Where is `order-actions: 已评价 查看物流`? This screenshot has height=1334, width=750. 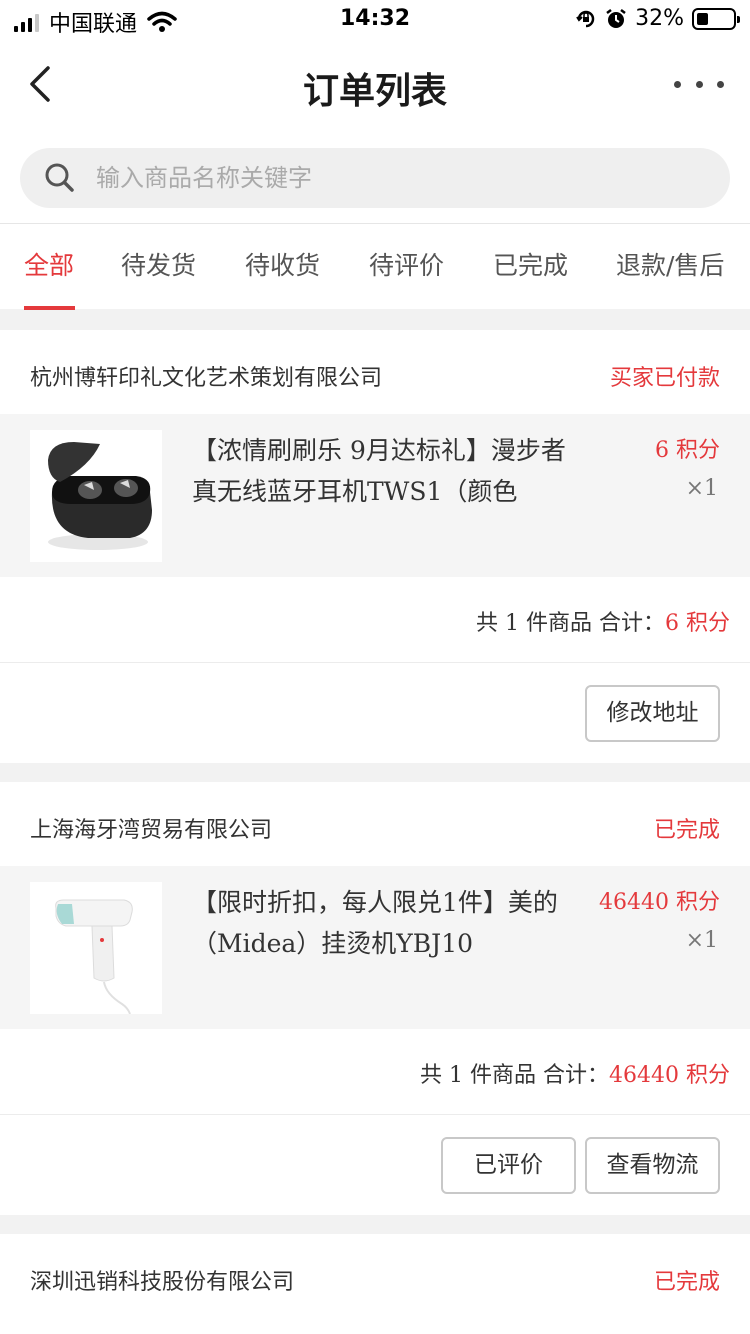 order-actions: 已评价 查看物流 is located at coordinates (375, 1165).